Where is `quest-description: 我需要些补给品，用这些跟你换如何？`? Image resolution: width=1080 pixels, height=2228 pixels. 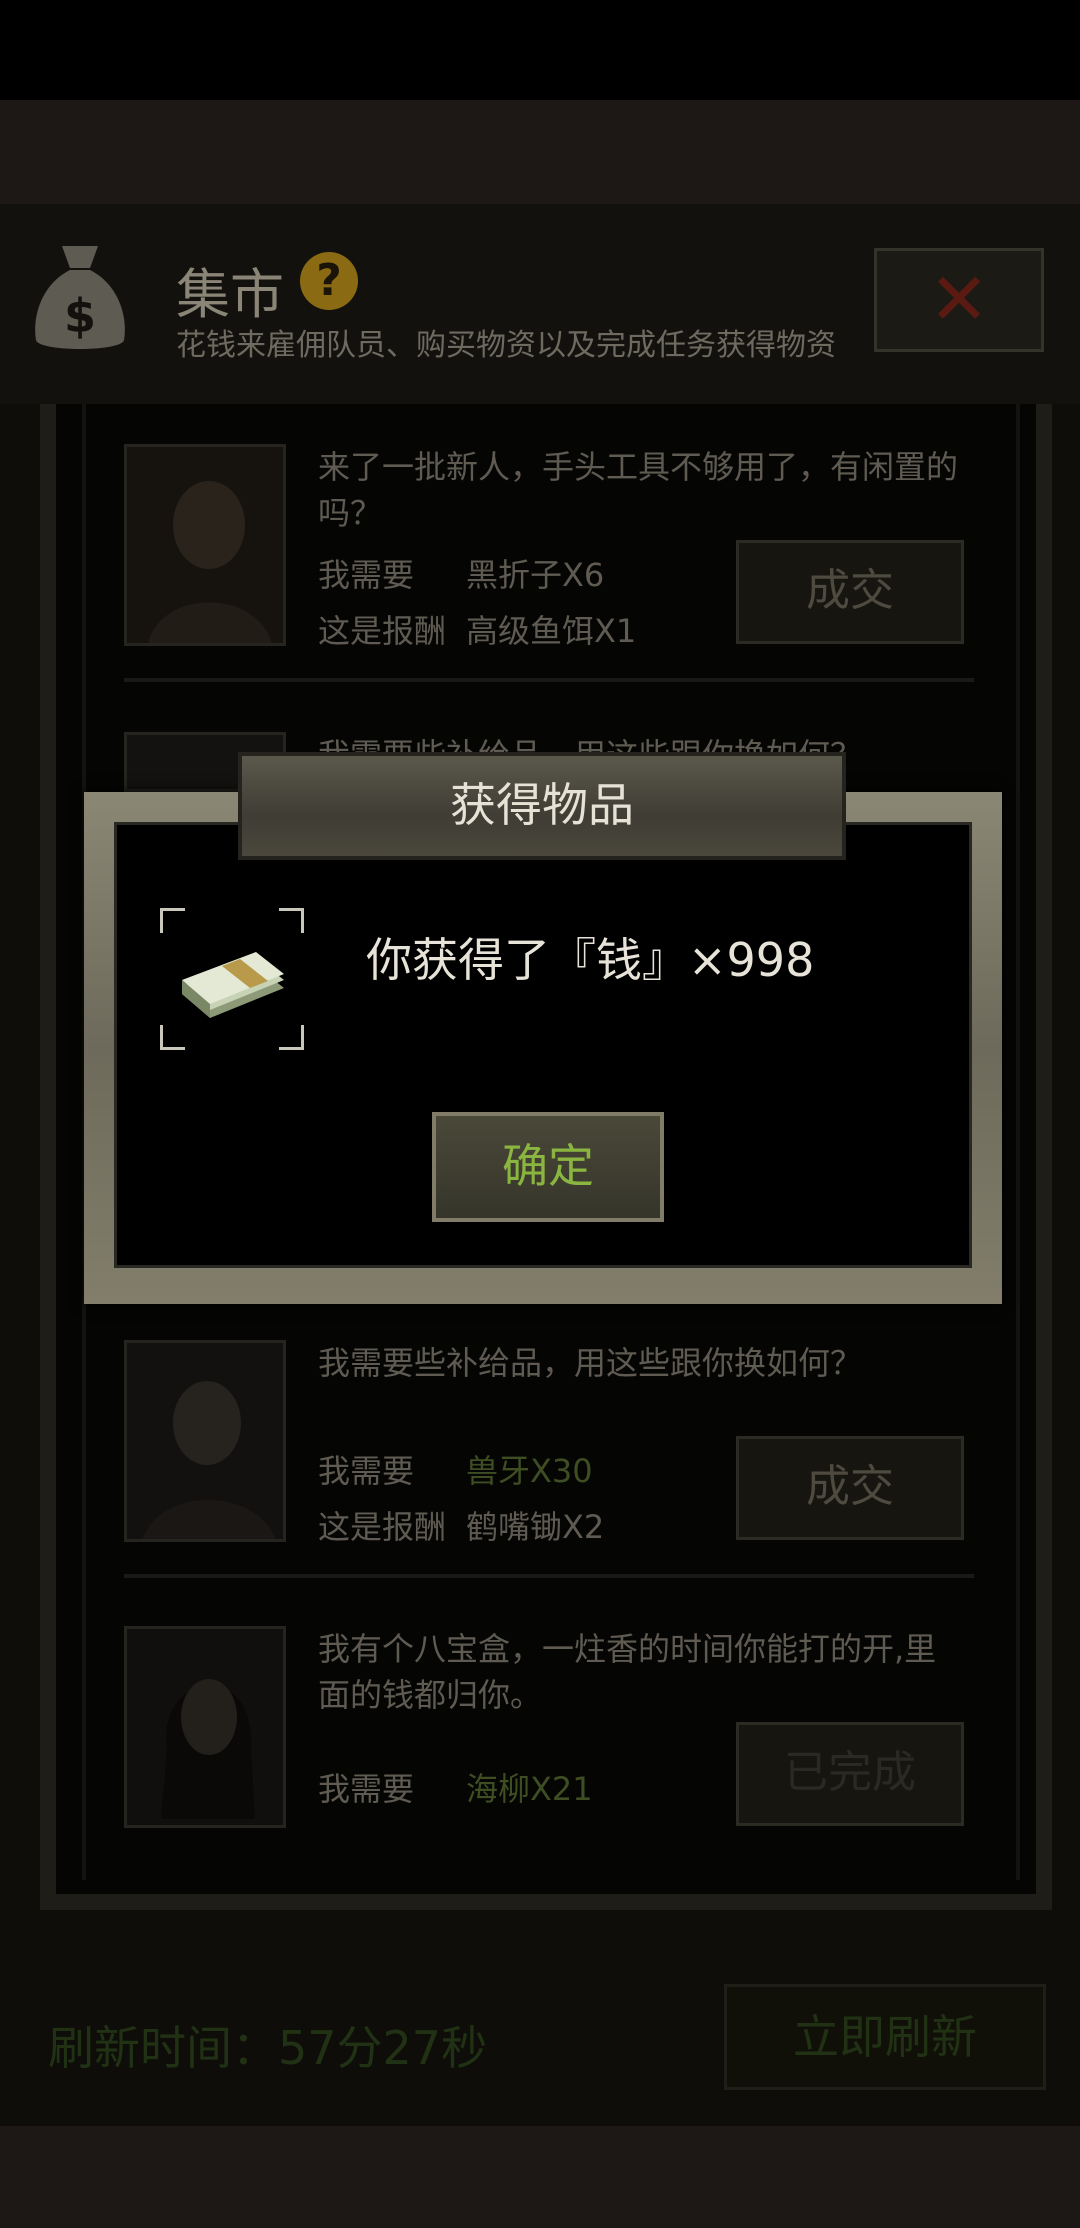
quest-description: 我需要些补给品，用这些跟你换如何？ is located at coordinates (590, 1363).